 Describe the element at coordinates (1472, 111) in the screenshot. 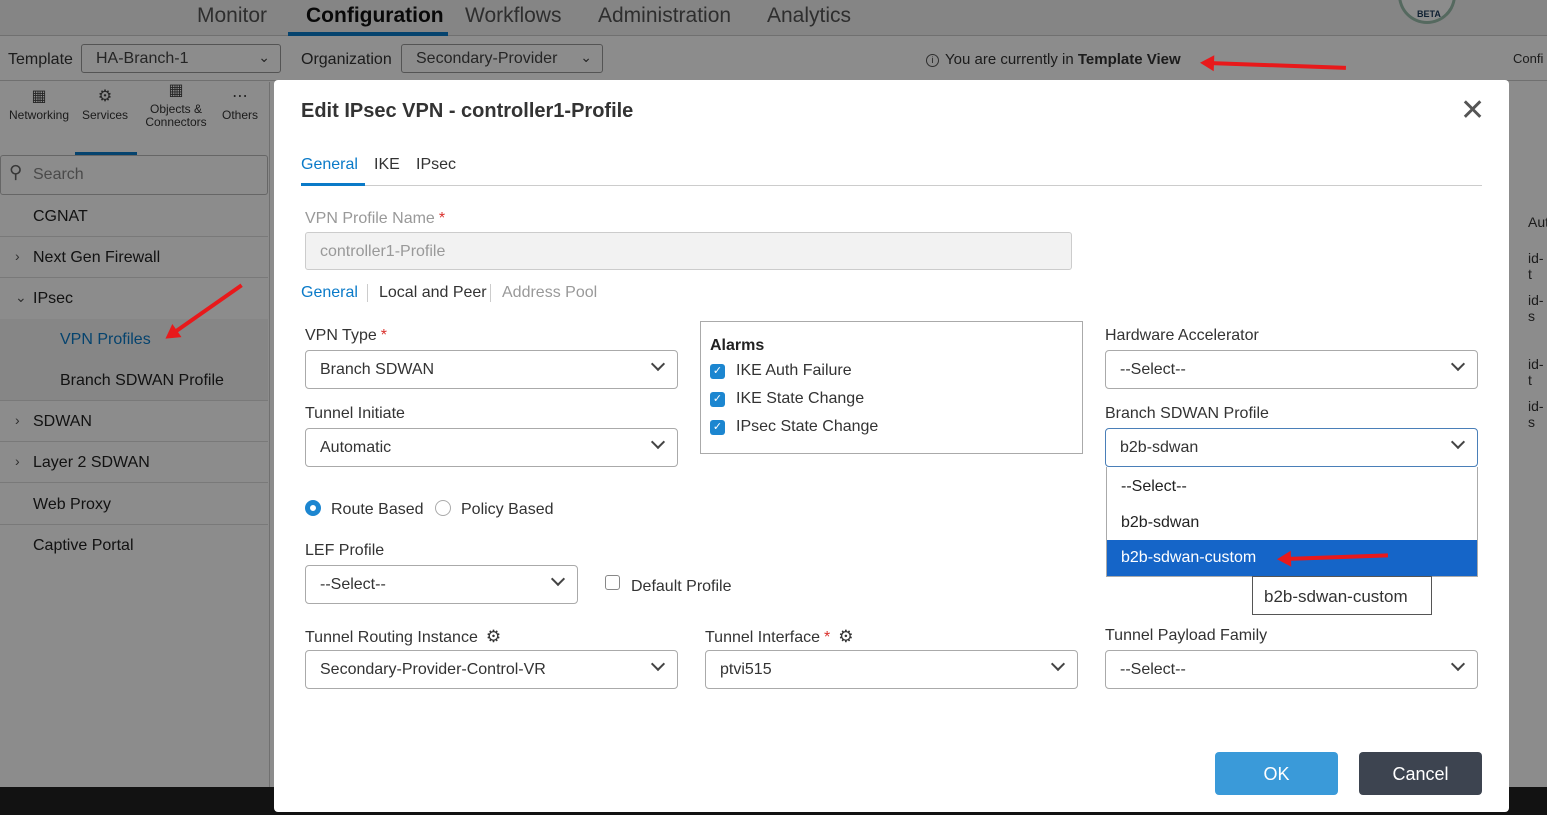

I see `close-icon: ✕` at that location.